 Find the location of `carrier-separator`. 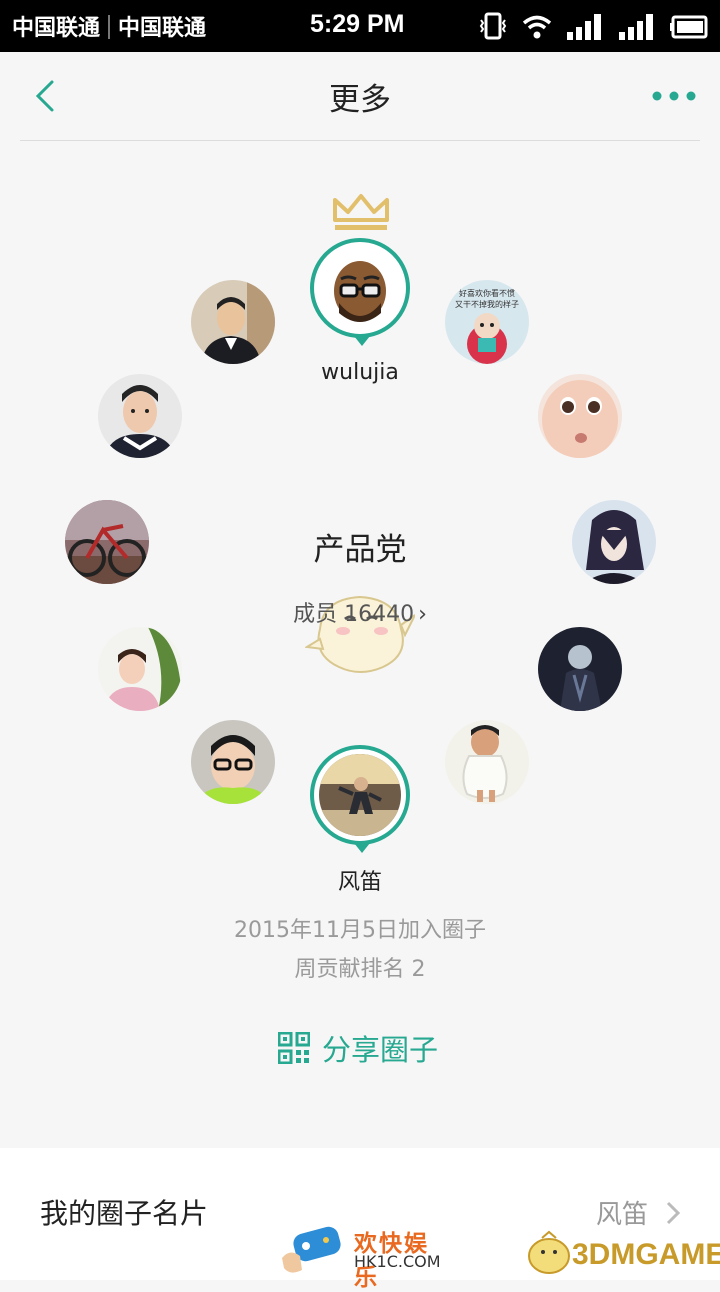

carrier-separator is located at coordinates (109, 27).